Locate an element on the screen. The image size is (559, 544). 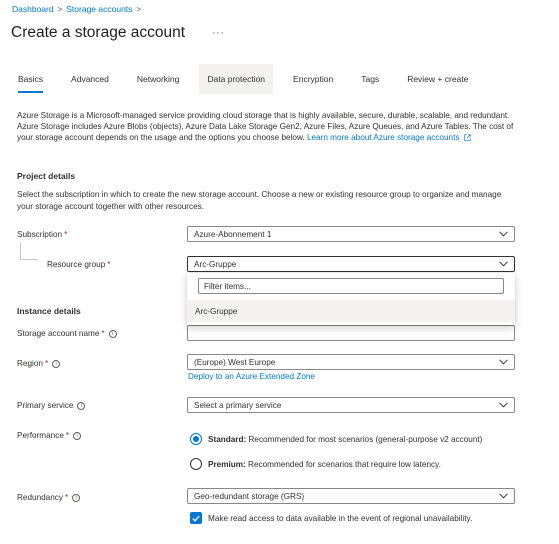
region-value: (Europe) West Europe is located at coordinates (235, 362).